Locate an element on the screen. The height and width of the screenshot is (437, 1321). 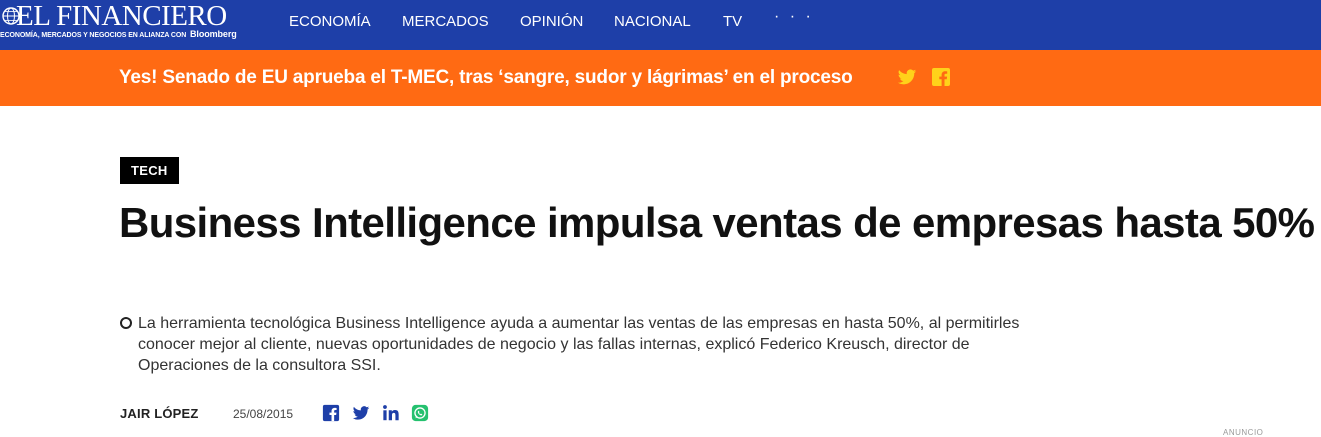
whatsapp-icon is located at coordinates (420, 413).